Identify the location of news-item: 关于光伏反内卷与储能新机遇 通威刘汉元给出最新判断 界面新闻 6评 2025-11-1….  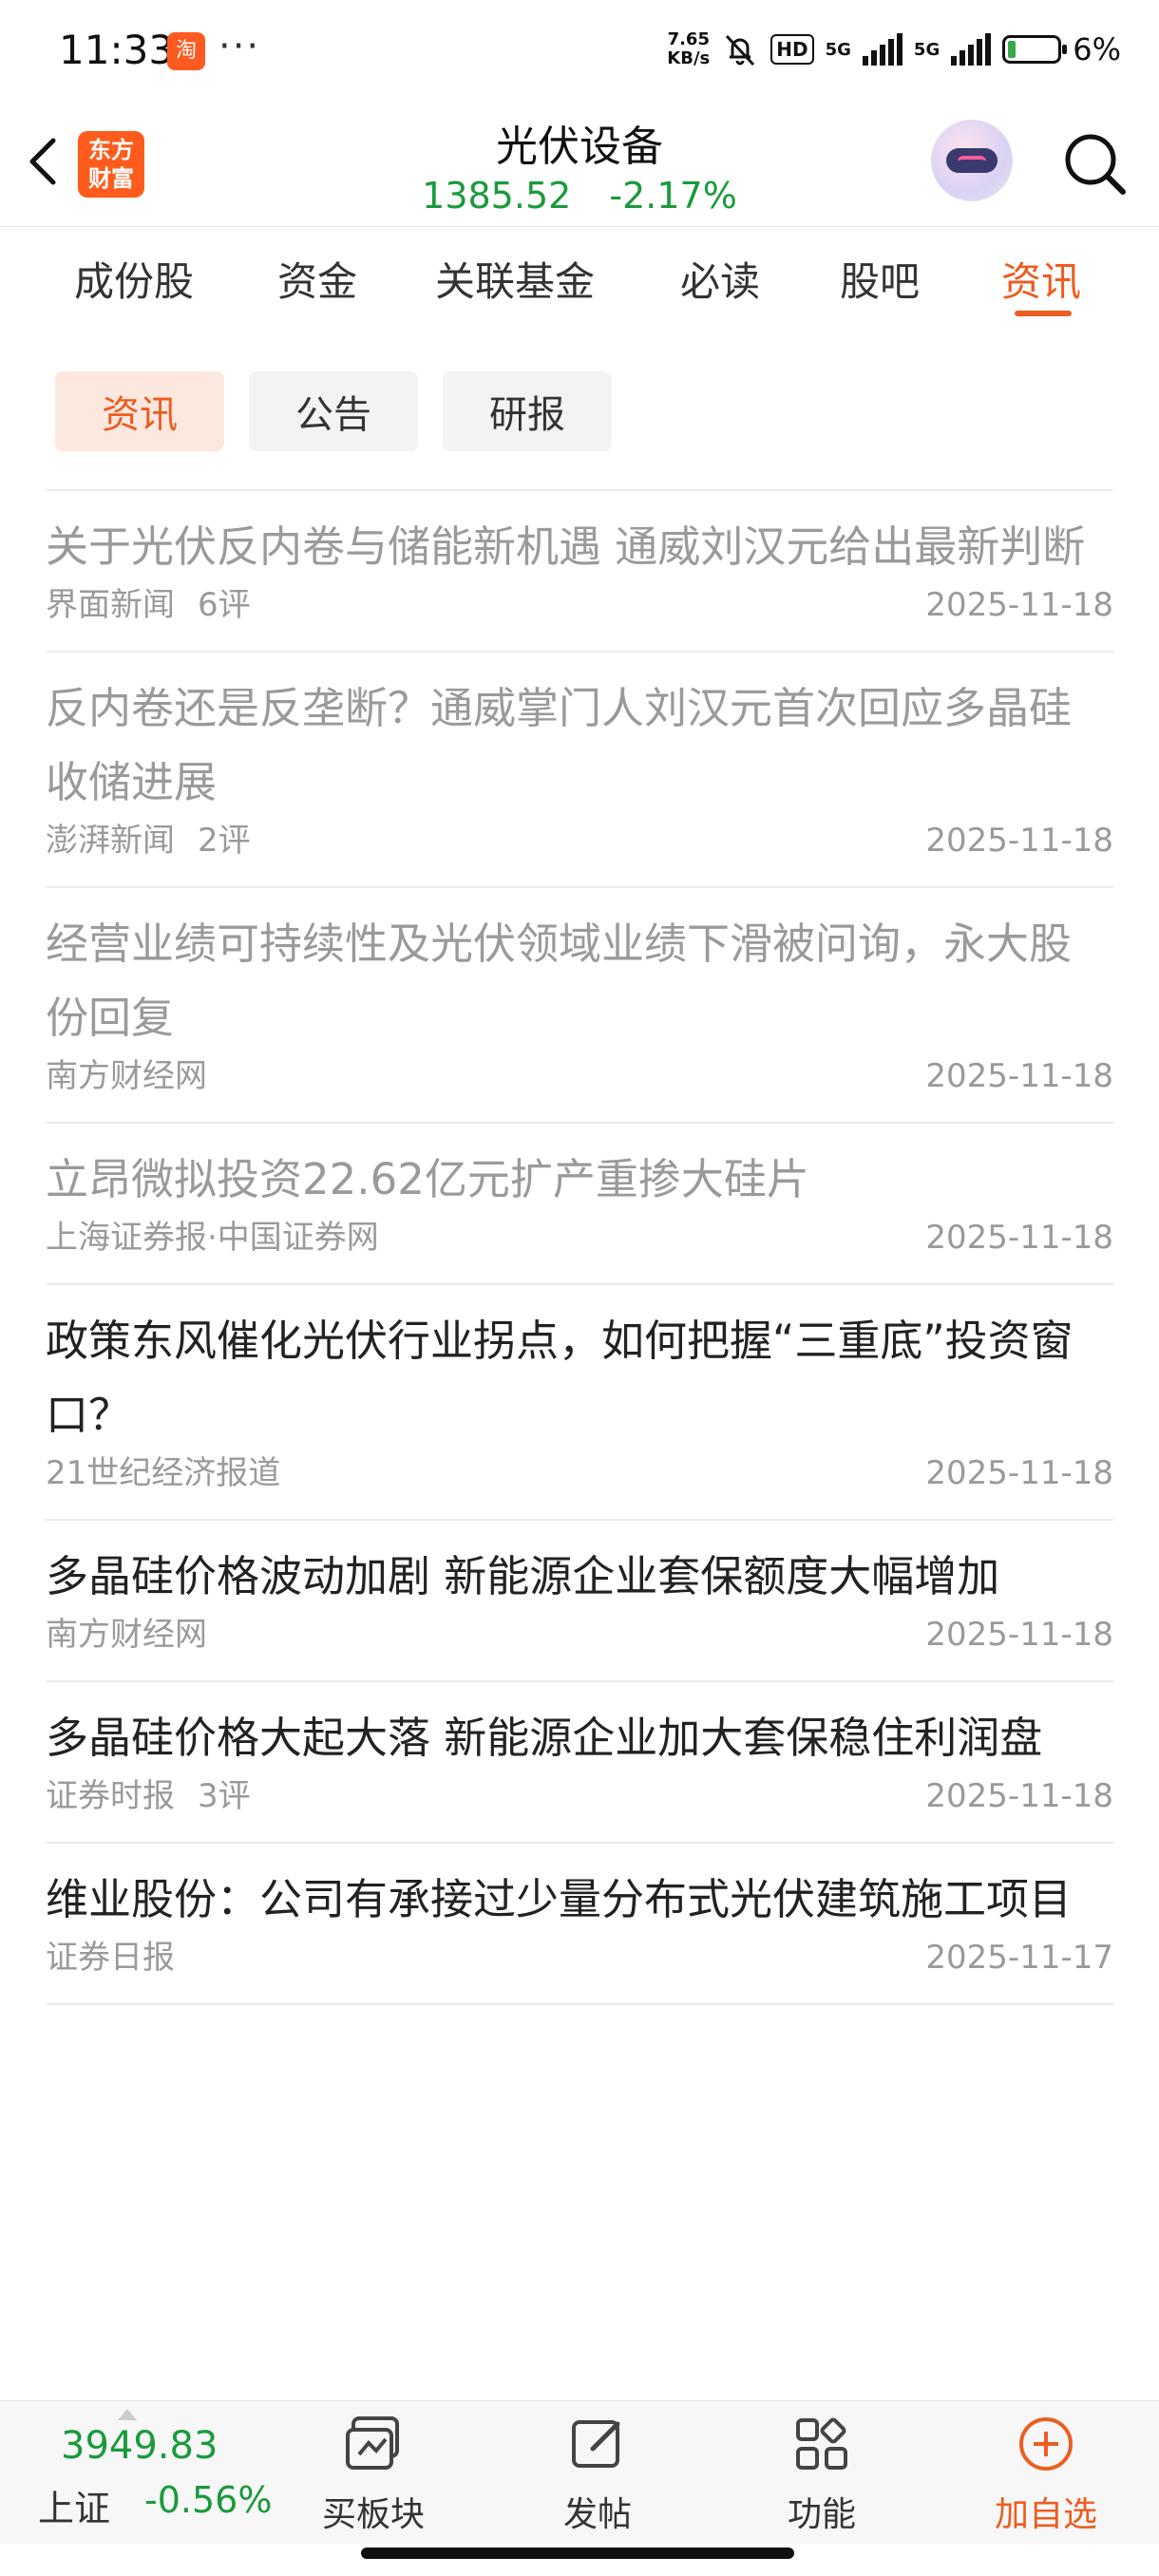
(579, 572).